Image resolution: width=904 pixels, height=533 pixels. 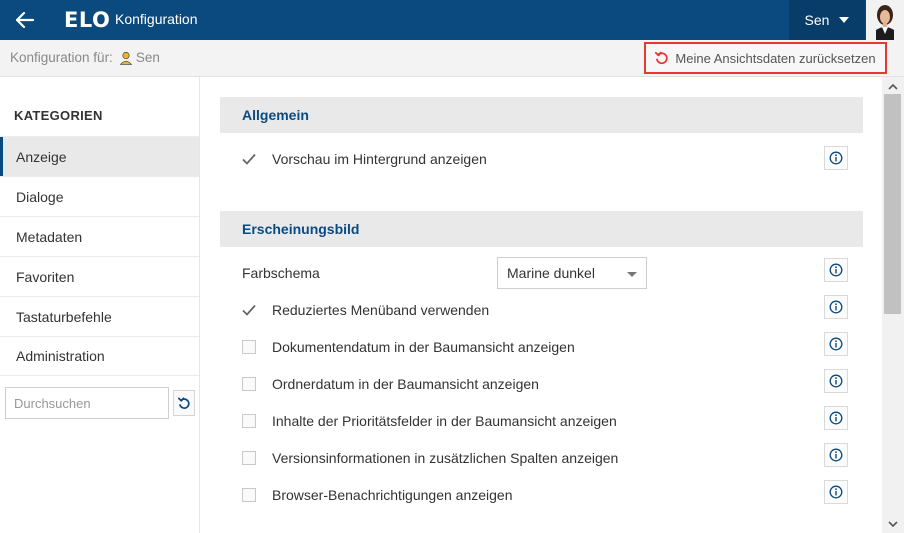 I want to click on sidebar-item-dialoge: Dialoge, so click(x=99, y=196).